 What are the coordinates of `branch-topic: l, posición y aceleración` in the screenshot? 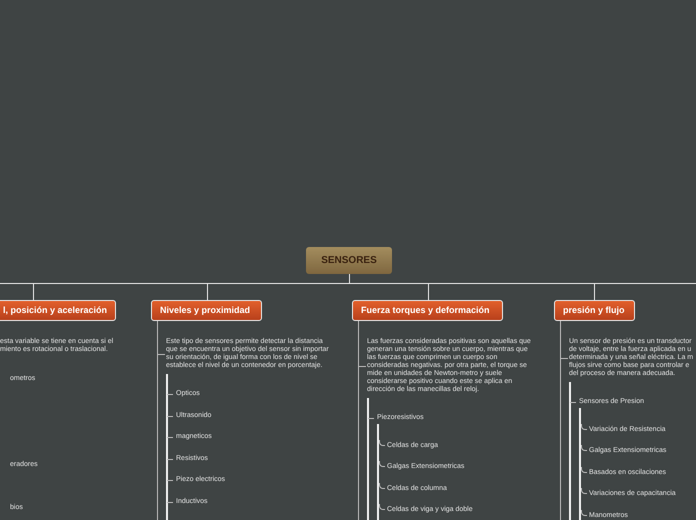 It's located at (58, 310).